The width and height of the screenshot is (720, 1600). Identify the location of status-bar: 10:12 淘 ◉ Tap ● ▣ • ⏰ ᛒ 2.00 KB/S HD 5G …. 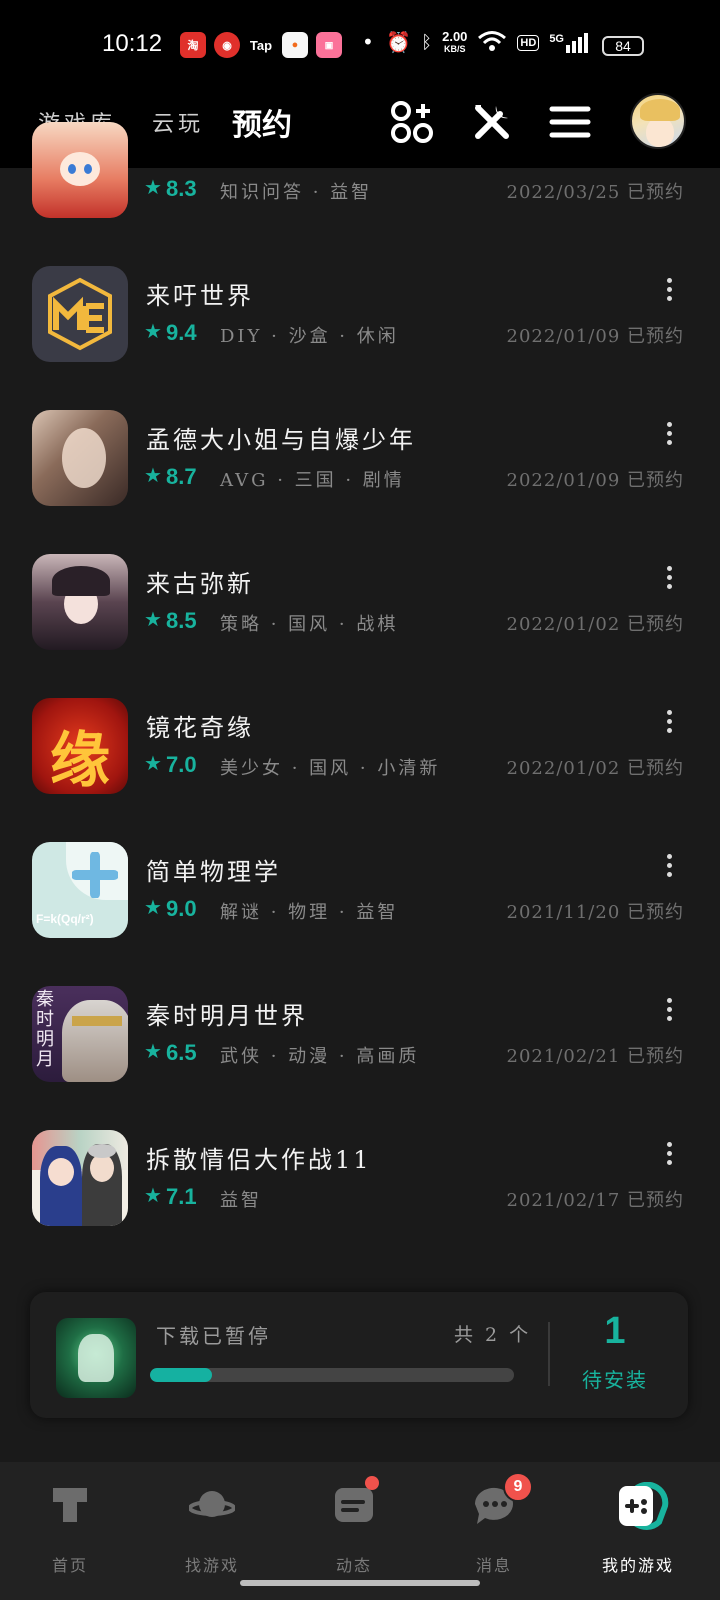
(360, 45).